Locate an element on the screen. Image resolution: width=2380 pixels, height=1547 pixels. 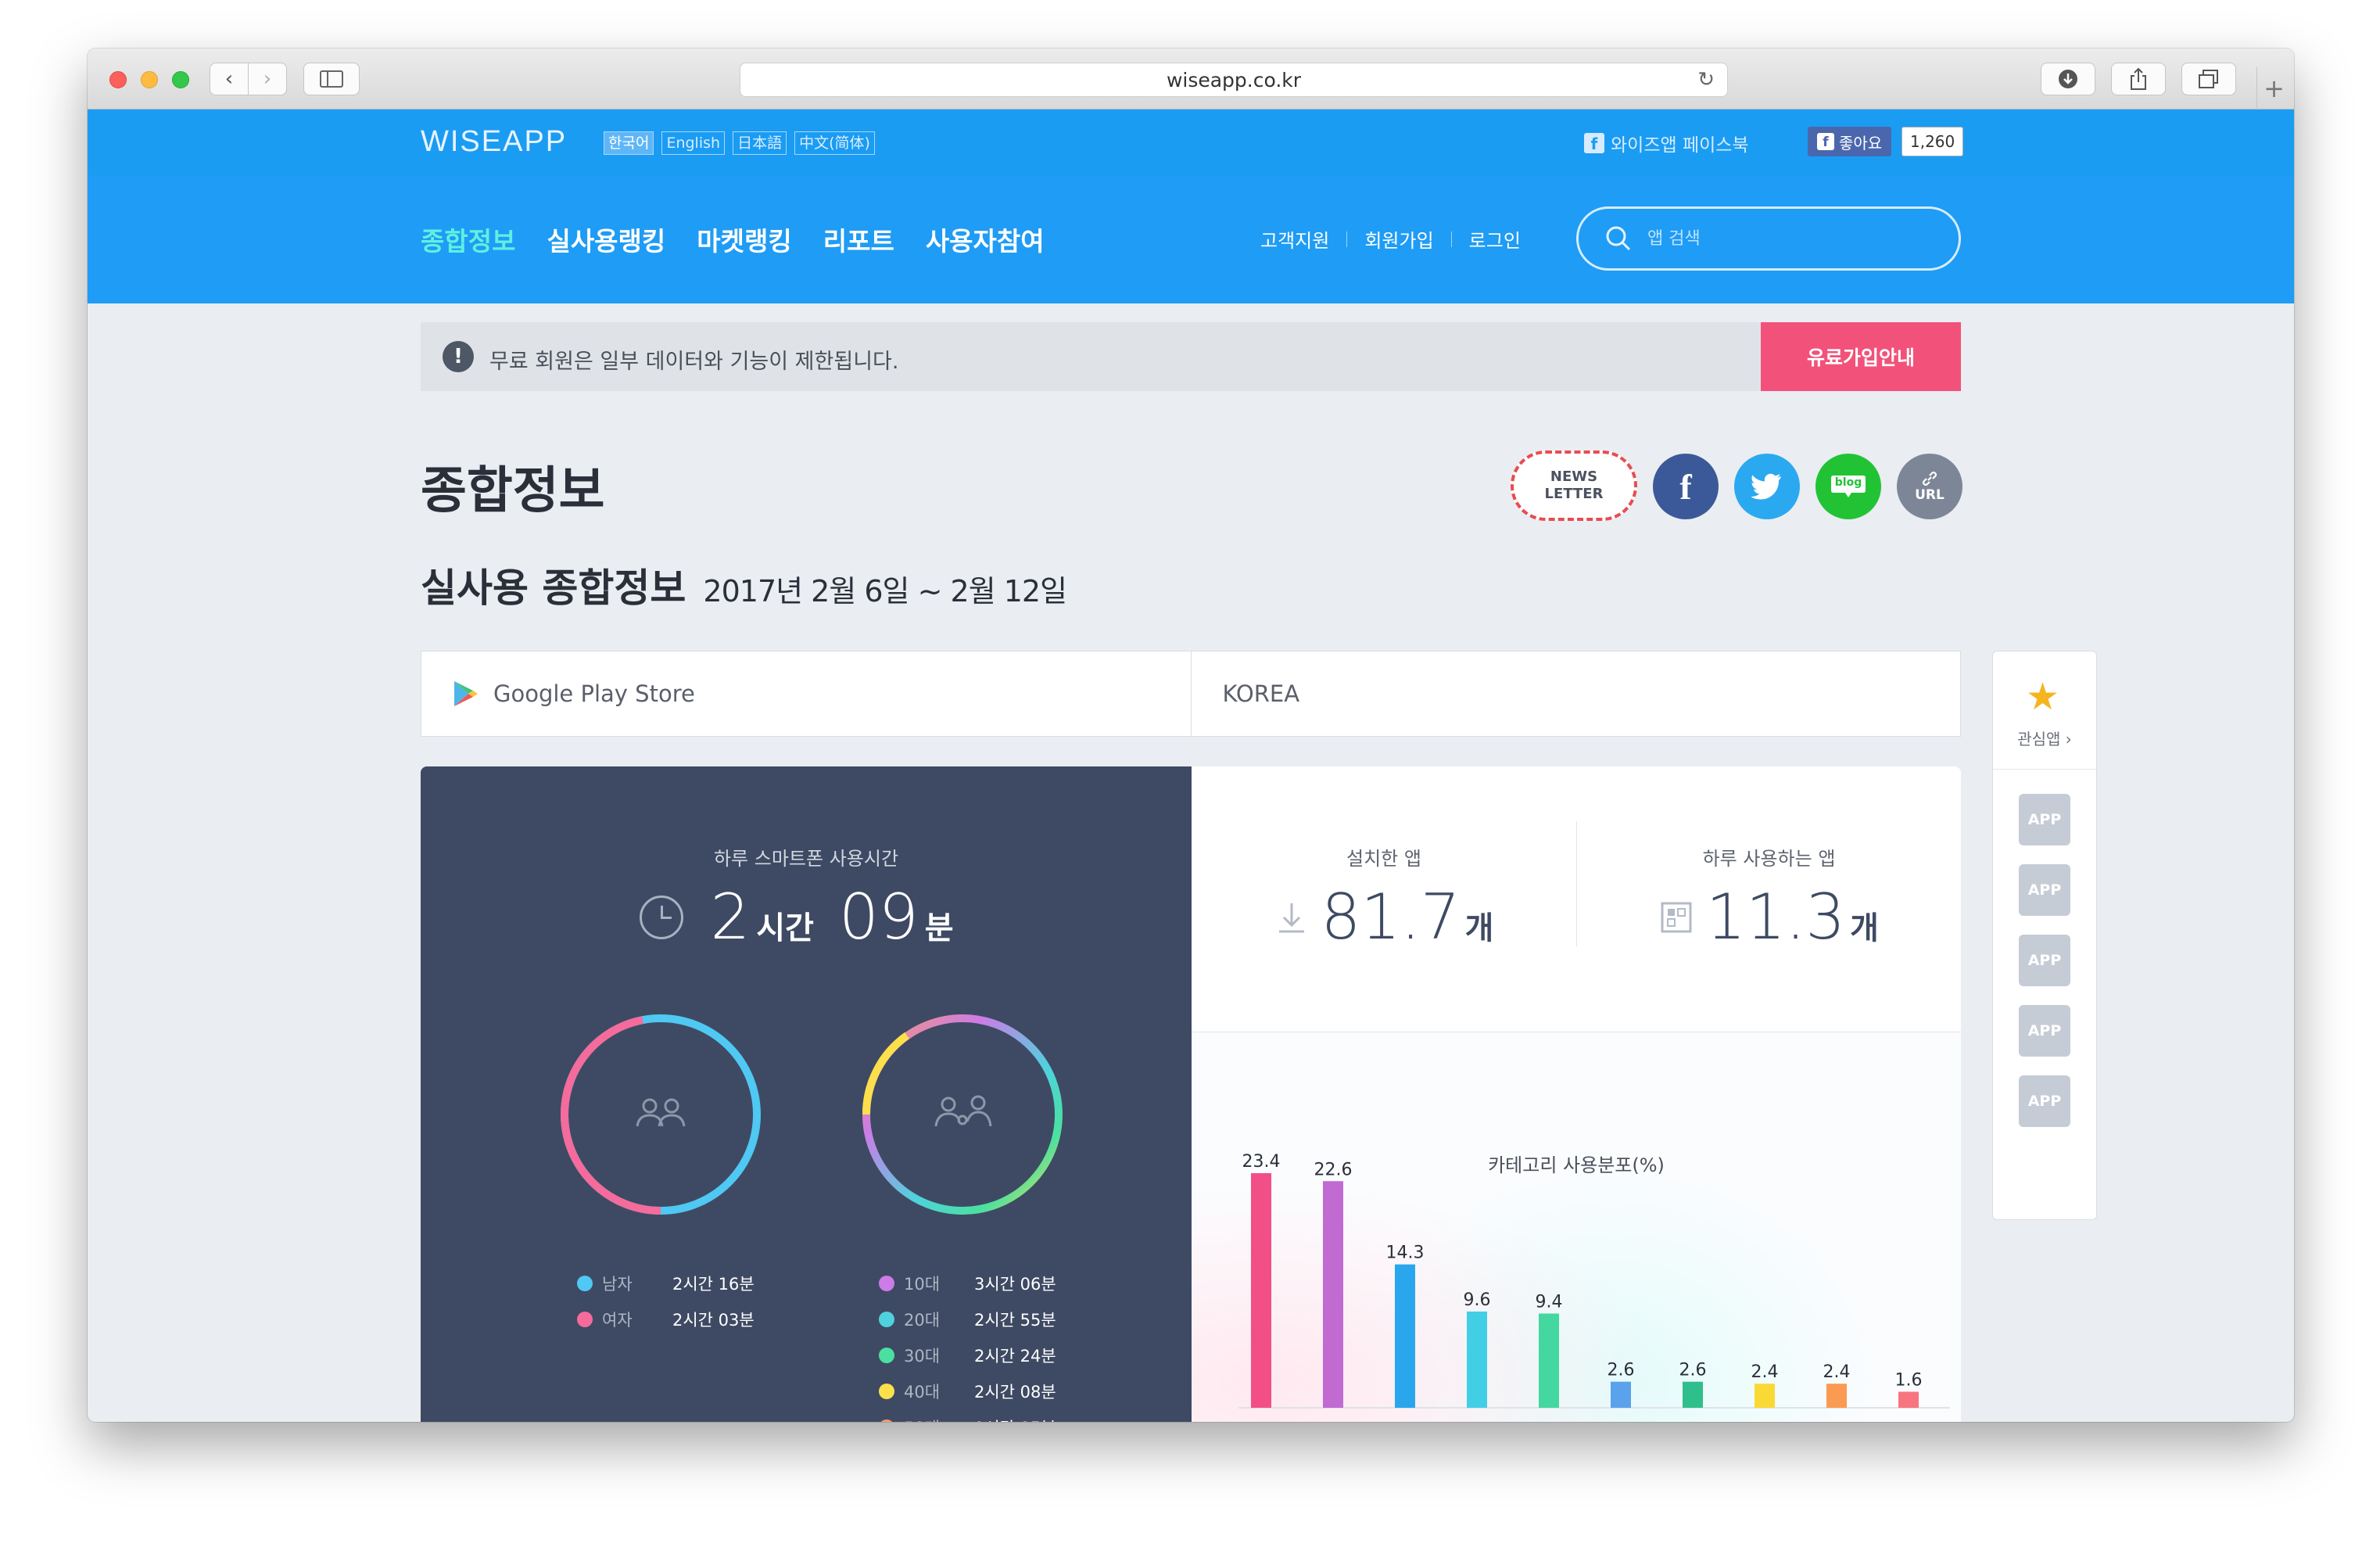
forward-button: › is located at coordinates (267, 79).